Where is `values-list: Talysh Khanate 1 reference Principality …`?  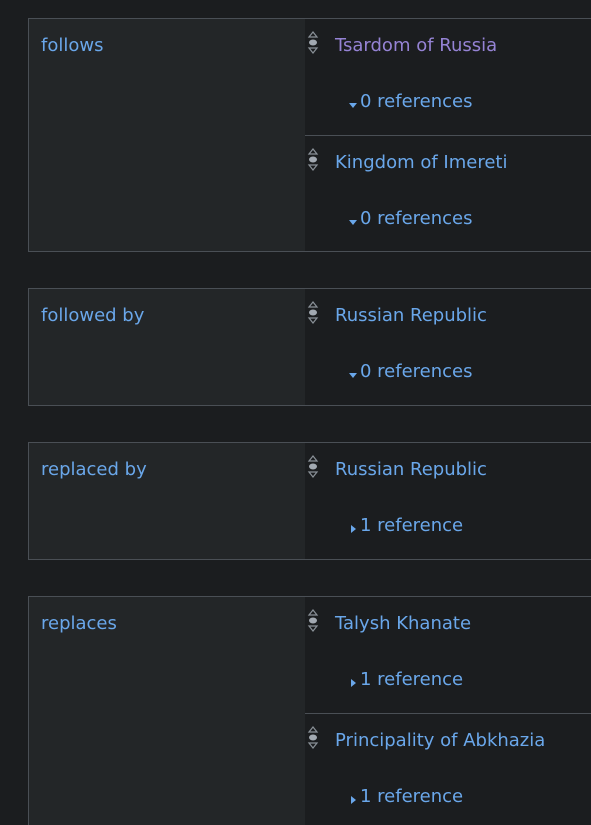
values-list: Talysh Khanate 1 reference Principality … is located at coordinates (448, 711).